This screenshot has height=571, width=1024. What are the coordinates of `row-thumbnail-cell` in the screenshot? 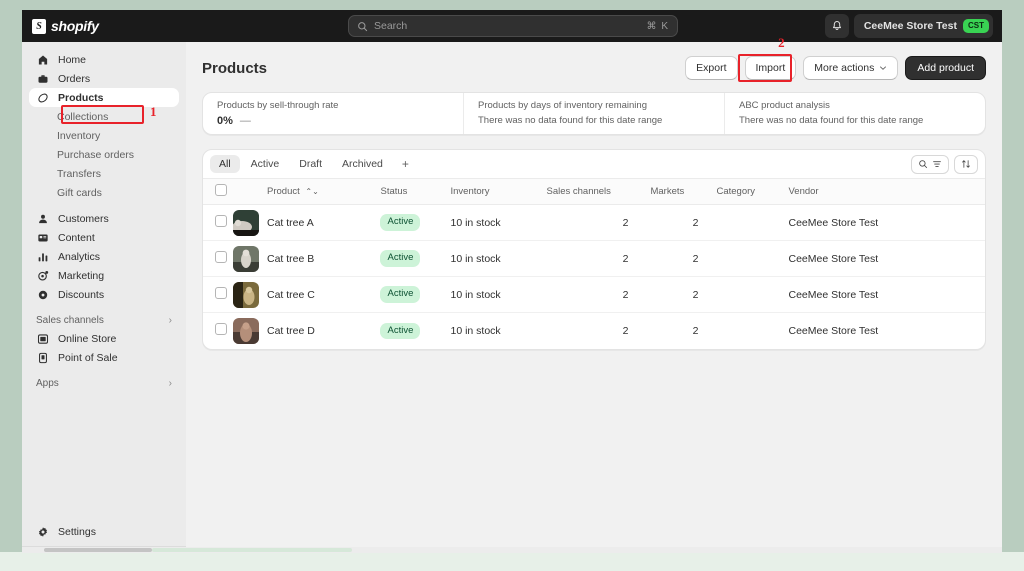 It's located at (250, 294).